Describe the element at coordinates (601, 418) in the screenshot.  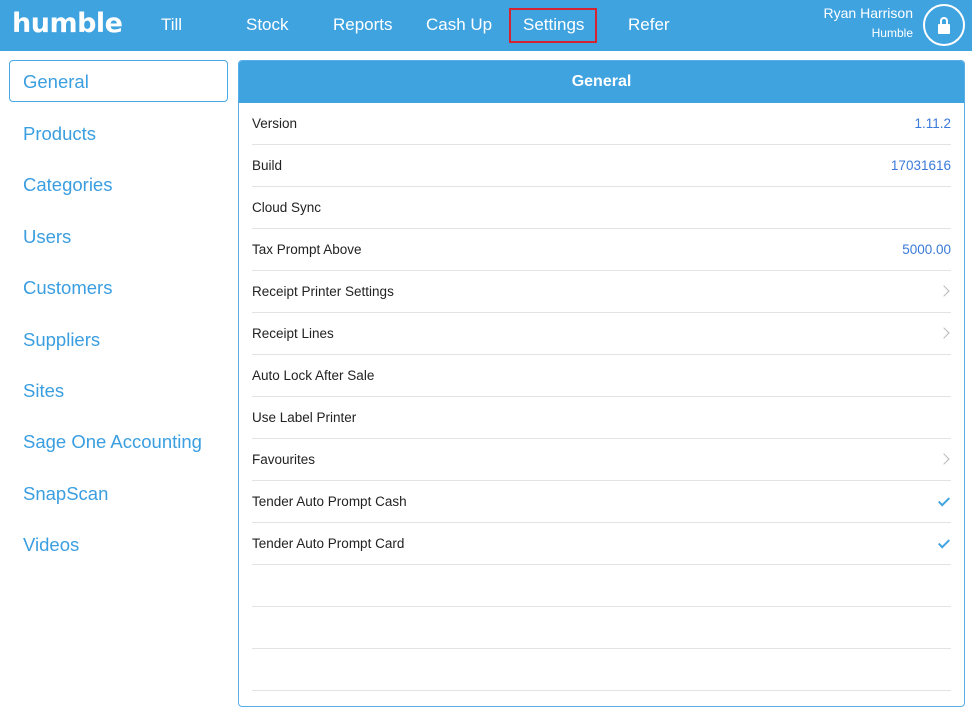
I see `settings-row-use-label-printer: Use Label Printer` at that location.